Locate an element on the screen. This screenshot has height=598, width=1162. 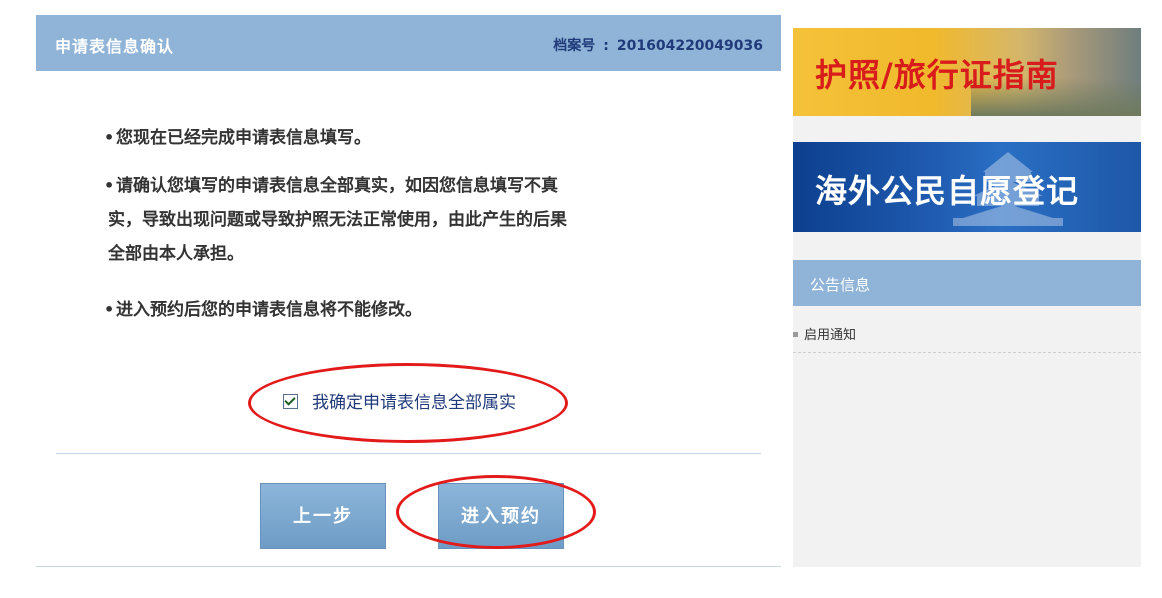
passport-guide-text: 护照/旅行证指南 is located at coordinates (937, 73).